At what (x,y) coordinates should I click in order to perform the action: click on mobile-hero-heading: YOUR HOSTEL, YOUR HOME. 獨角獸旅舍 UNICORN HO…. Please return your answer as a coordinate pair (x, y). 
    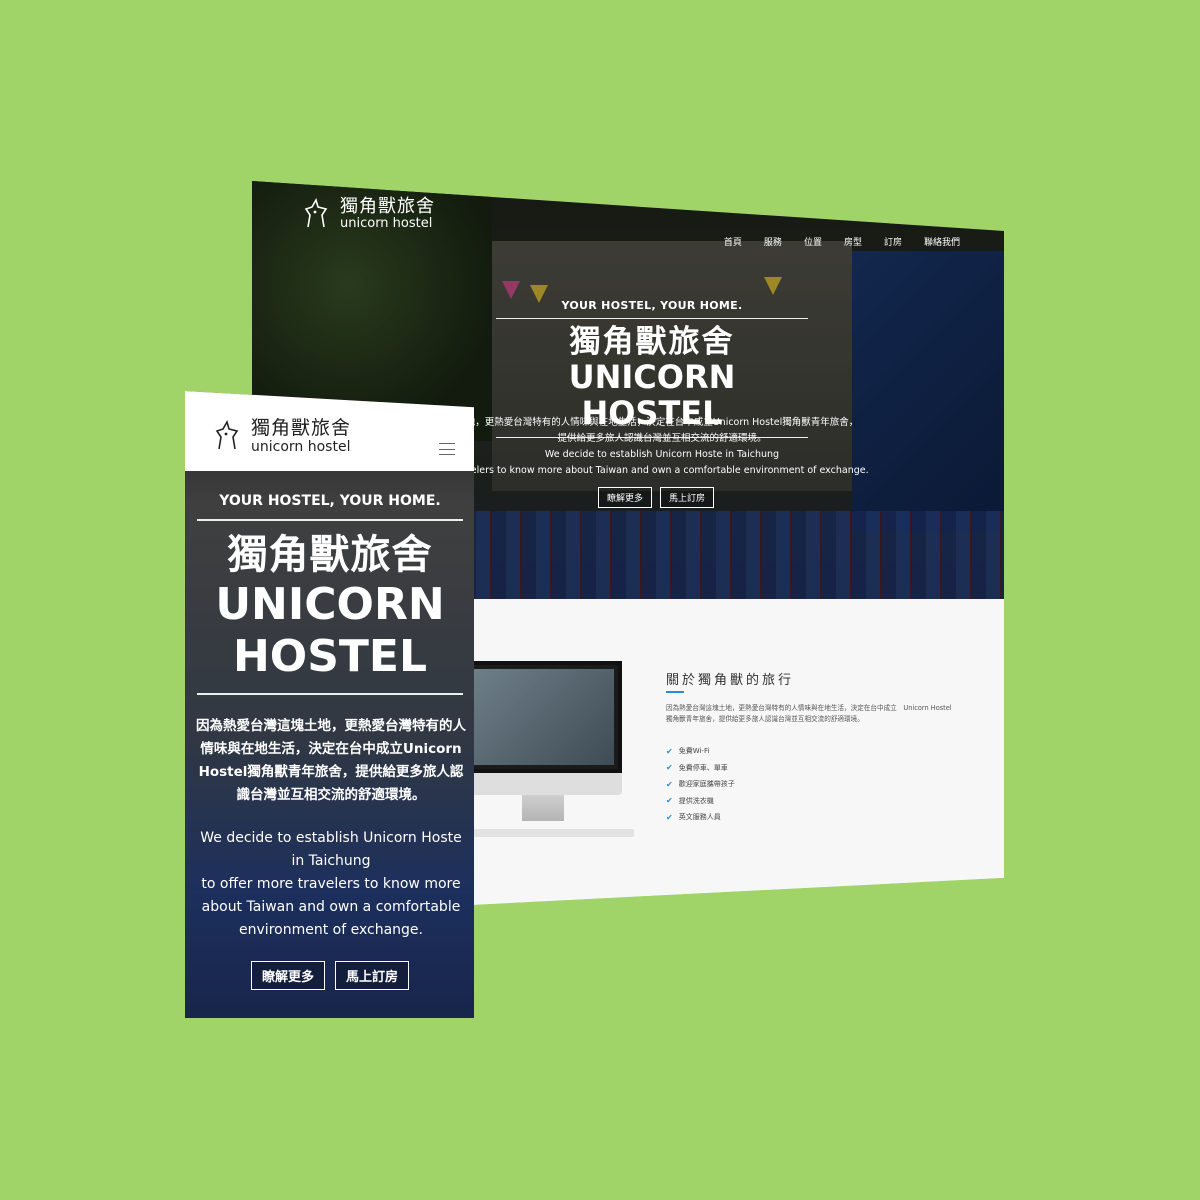
    Looking at the image, I should click on (330, 599).